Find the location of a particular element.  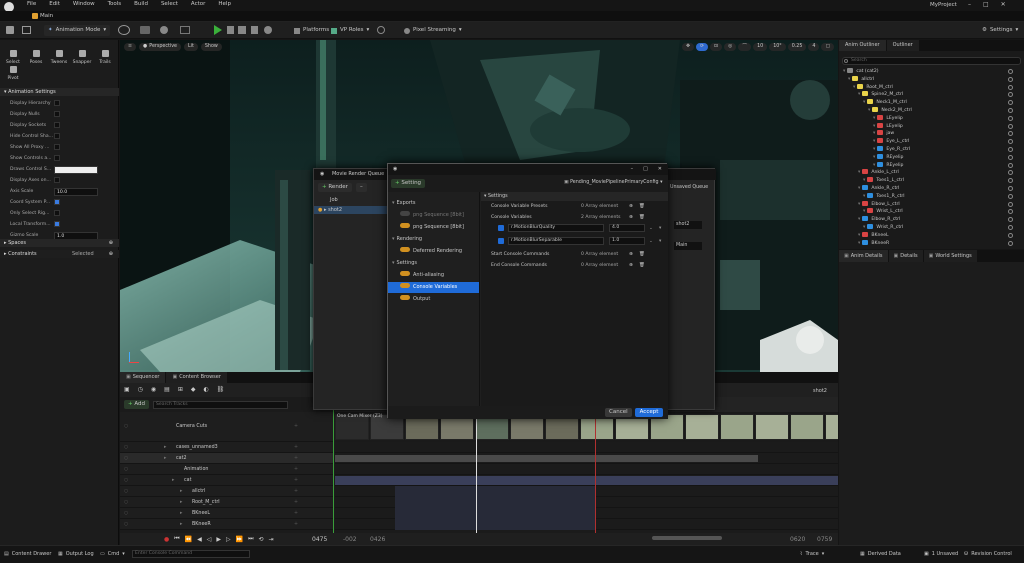

cvar-value-input: 1.0 is located at coordinates (627, 241).